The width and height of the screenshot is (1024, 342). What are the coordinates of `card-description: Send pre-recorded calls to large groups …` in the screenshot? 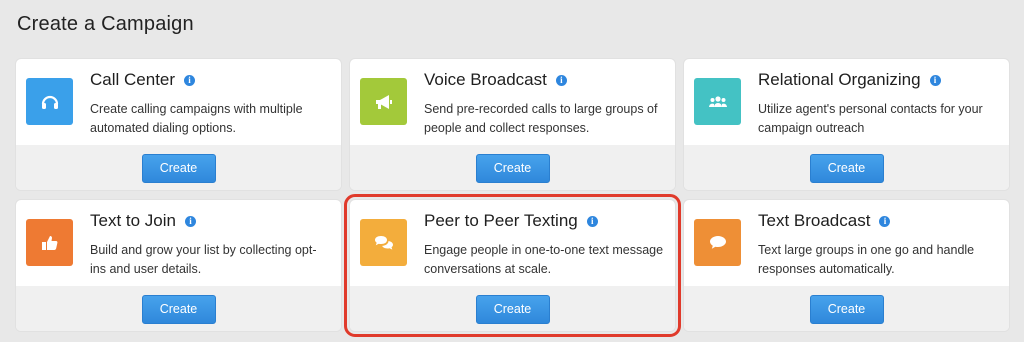 It's located at (541, 118).